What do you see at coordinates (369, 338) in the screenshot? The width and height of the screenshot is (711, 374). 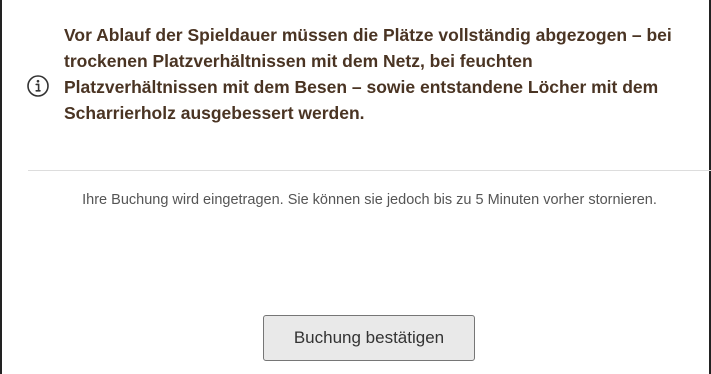 I see `confirm-booking-button: Buchung bestätigen` at bounding box center [369, 338].